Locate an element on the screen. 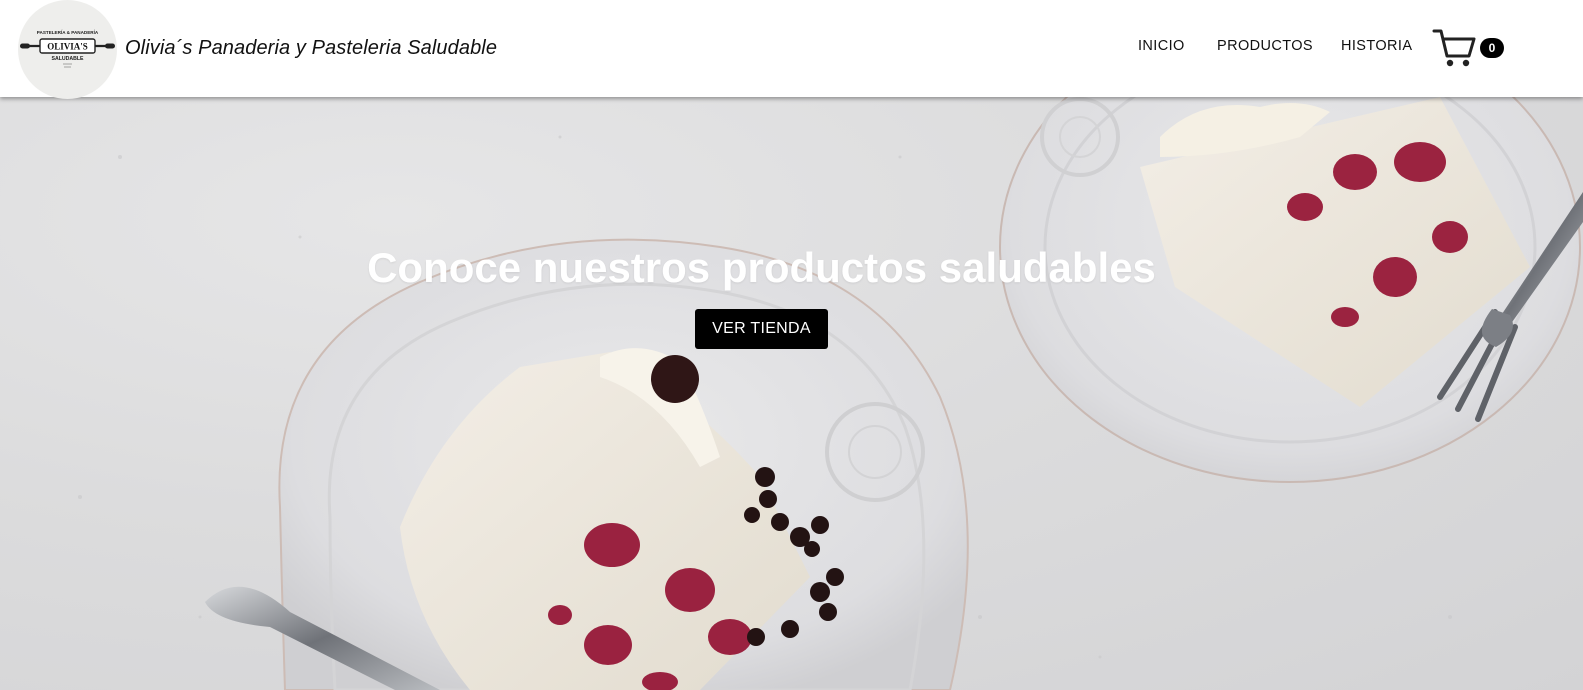 The image size is (1583, 690). cart-count-badge: 0 is located at coordinates (1492, 48).